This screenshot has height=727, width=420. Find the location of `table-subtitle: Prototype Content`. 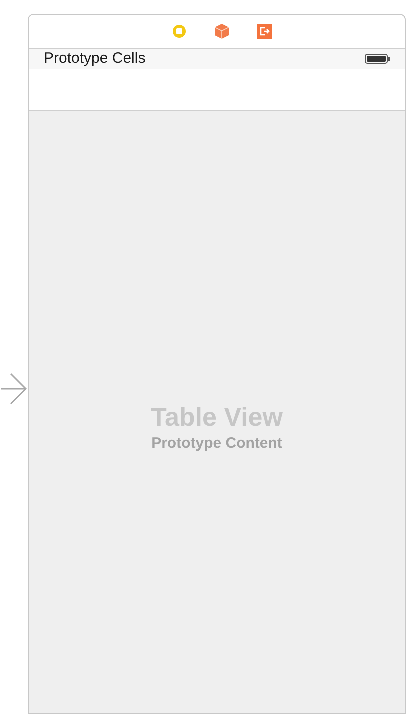

table-subtitle: Prototype Content is located at coordinates (217, 444).